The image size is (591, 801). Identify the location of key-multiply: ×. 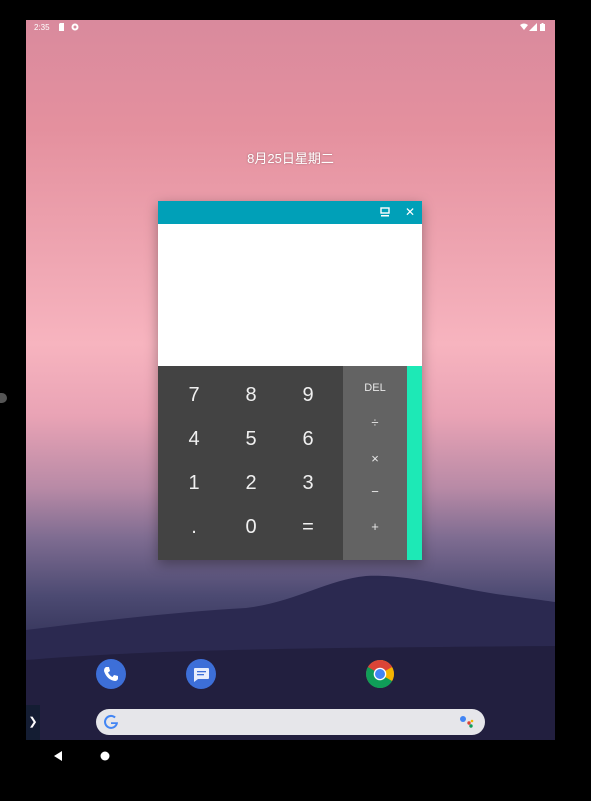
(375, 459).